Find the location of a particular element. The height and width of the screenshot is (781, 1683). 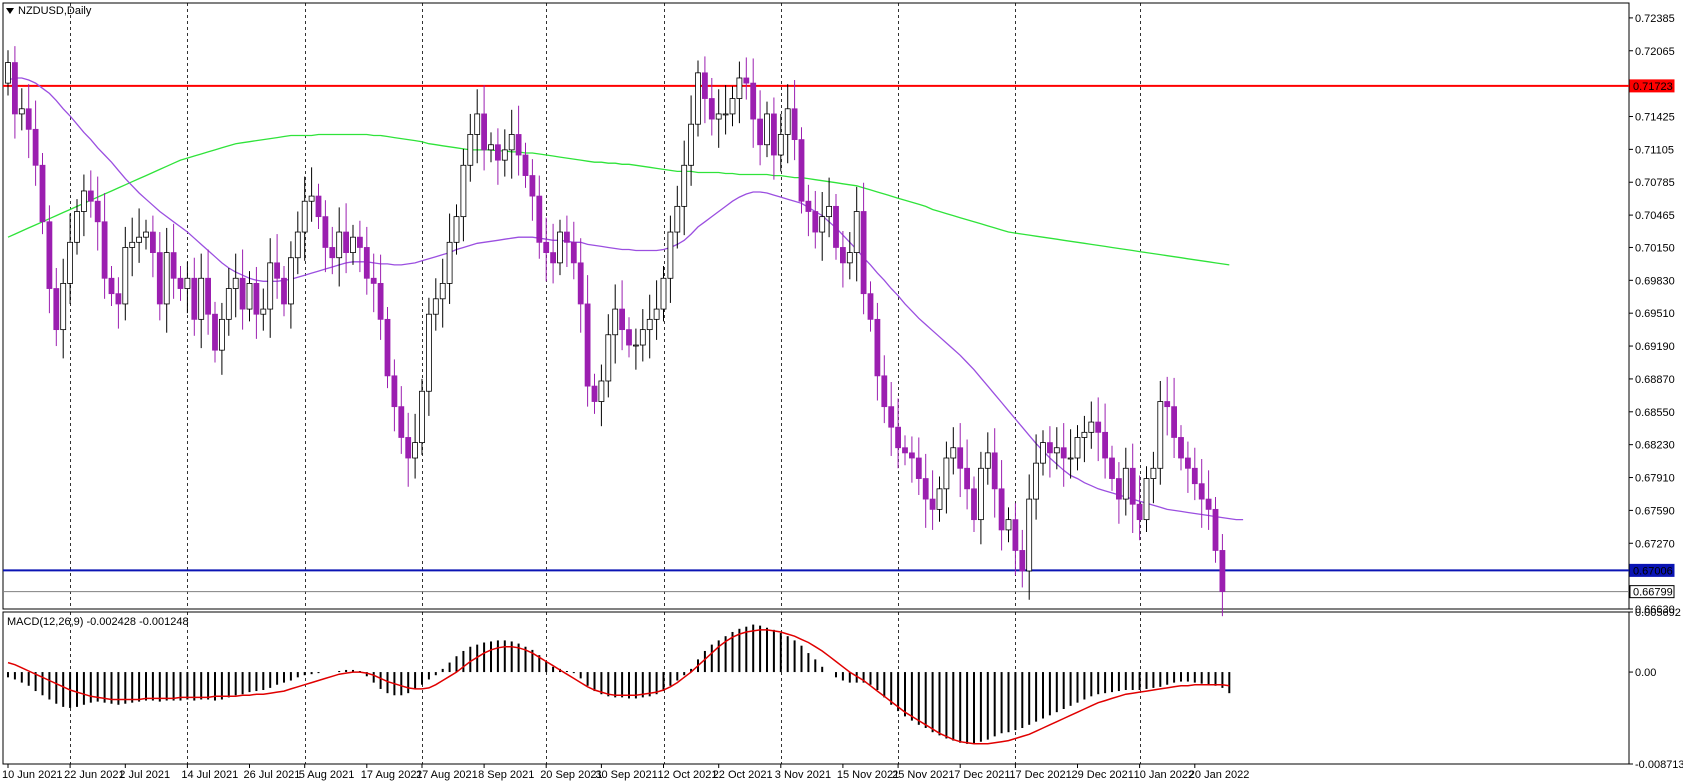

time-tick-label: 8 Sep 2021 is located at coordinates (506, 775).